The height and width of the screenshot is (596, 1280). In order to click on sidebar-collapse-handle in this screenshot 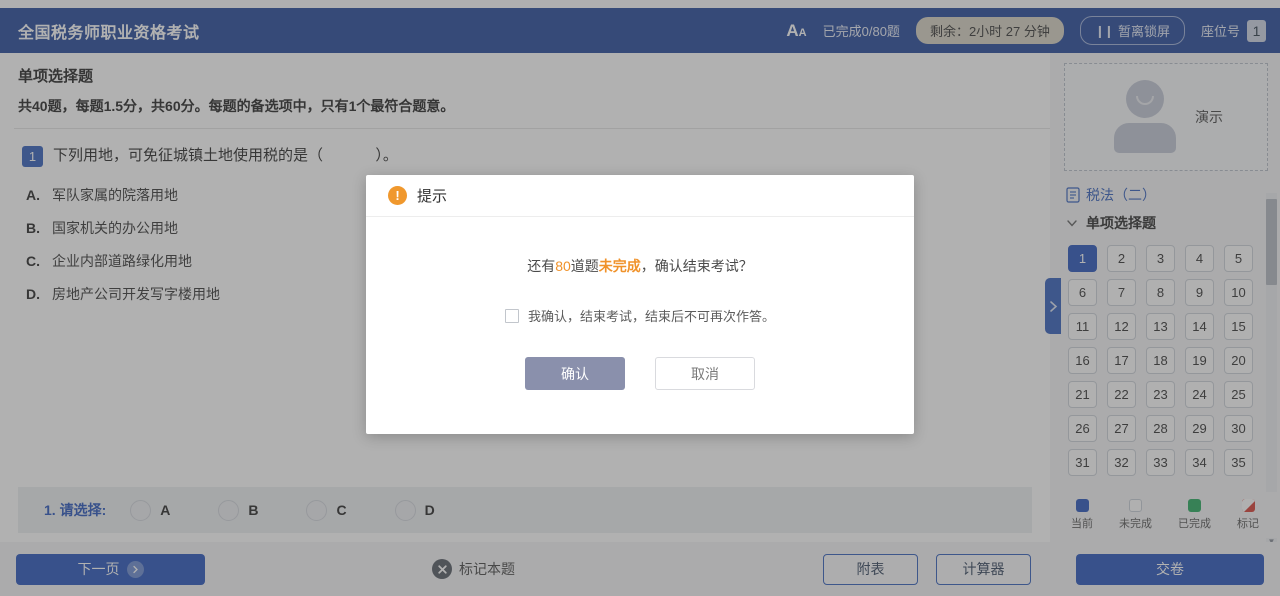, I will do `click(1053, 306)`.